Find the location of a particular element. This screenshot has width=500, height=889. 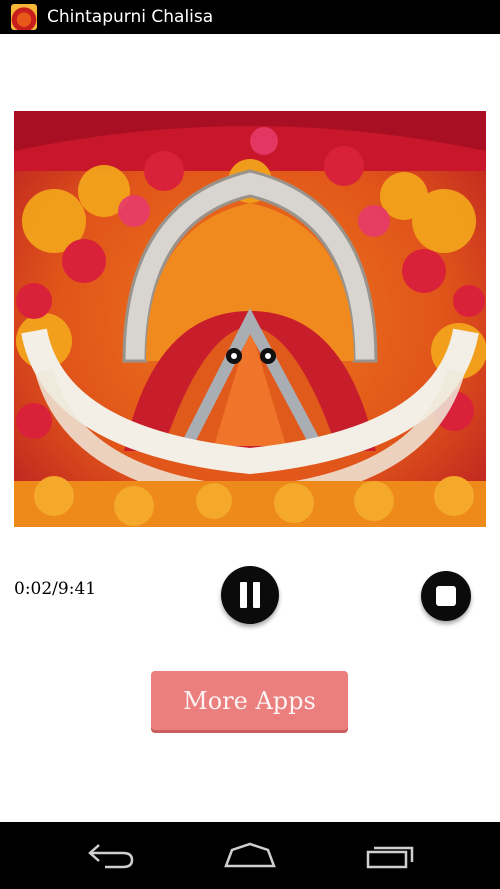

system-navigation-bar is located at coordinates (250, 855).